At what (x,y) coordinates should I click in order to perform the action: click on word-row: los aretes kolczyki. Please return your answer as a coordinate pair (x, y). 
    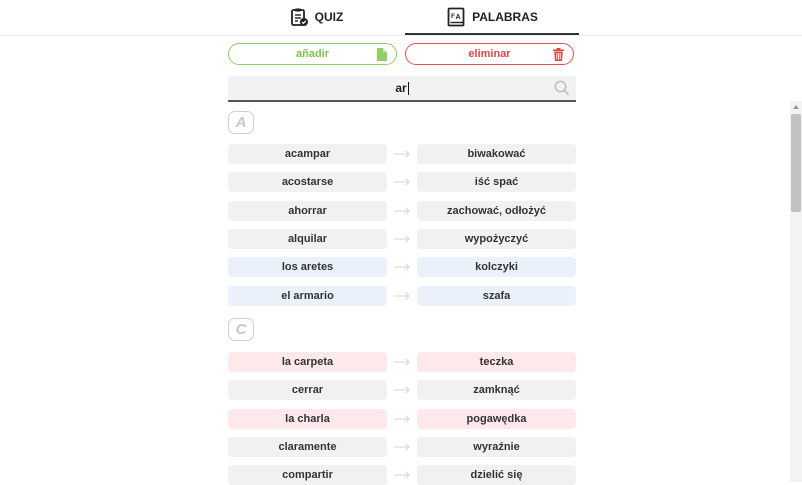
    Looking at the image, I should click on (402, 267).